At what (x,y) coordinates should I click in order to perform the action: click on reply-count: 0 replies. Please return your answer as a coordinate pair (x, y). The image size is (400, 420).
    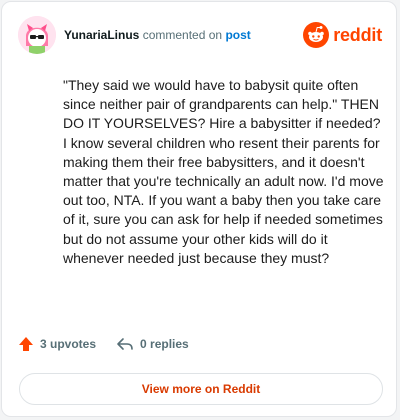
    Looking at the image, I should click on (164, 344).